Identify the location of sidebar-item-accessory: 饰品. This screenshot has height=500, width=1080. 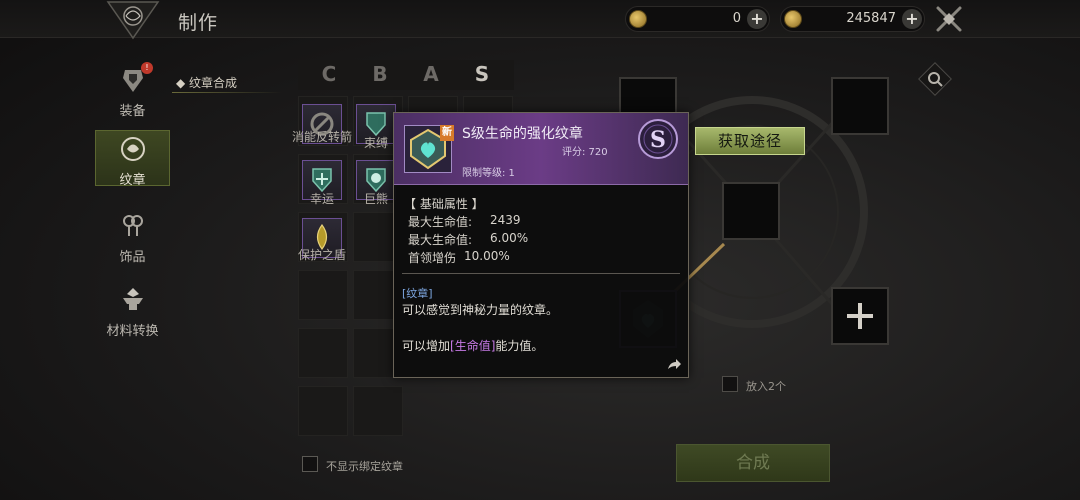
(132, 240).